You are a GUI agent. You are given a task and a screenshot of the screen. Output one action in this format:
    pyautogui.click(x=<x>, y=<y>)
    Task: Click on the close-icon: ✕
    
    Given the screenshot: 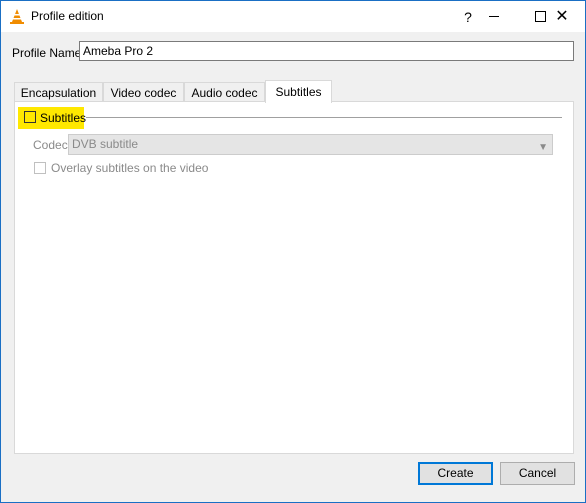 What is the action you would take?
    pyautogui.click(x=562, y=16)
    